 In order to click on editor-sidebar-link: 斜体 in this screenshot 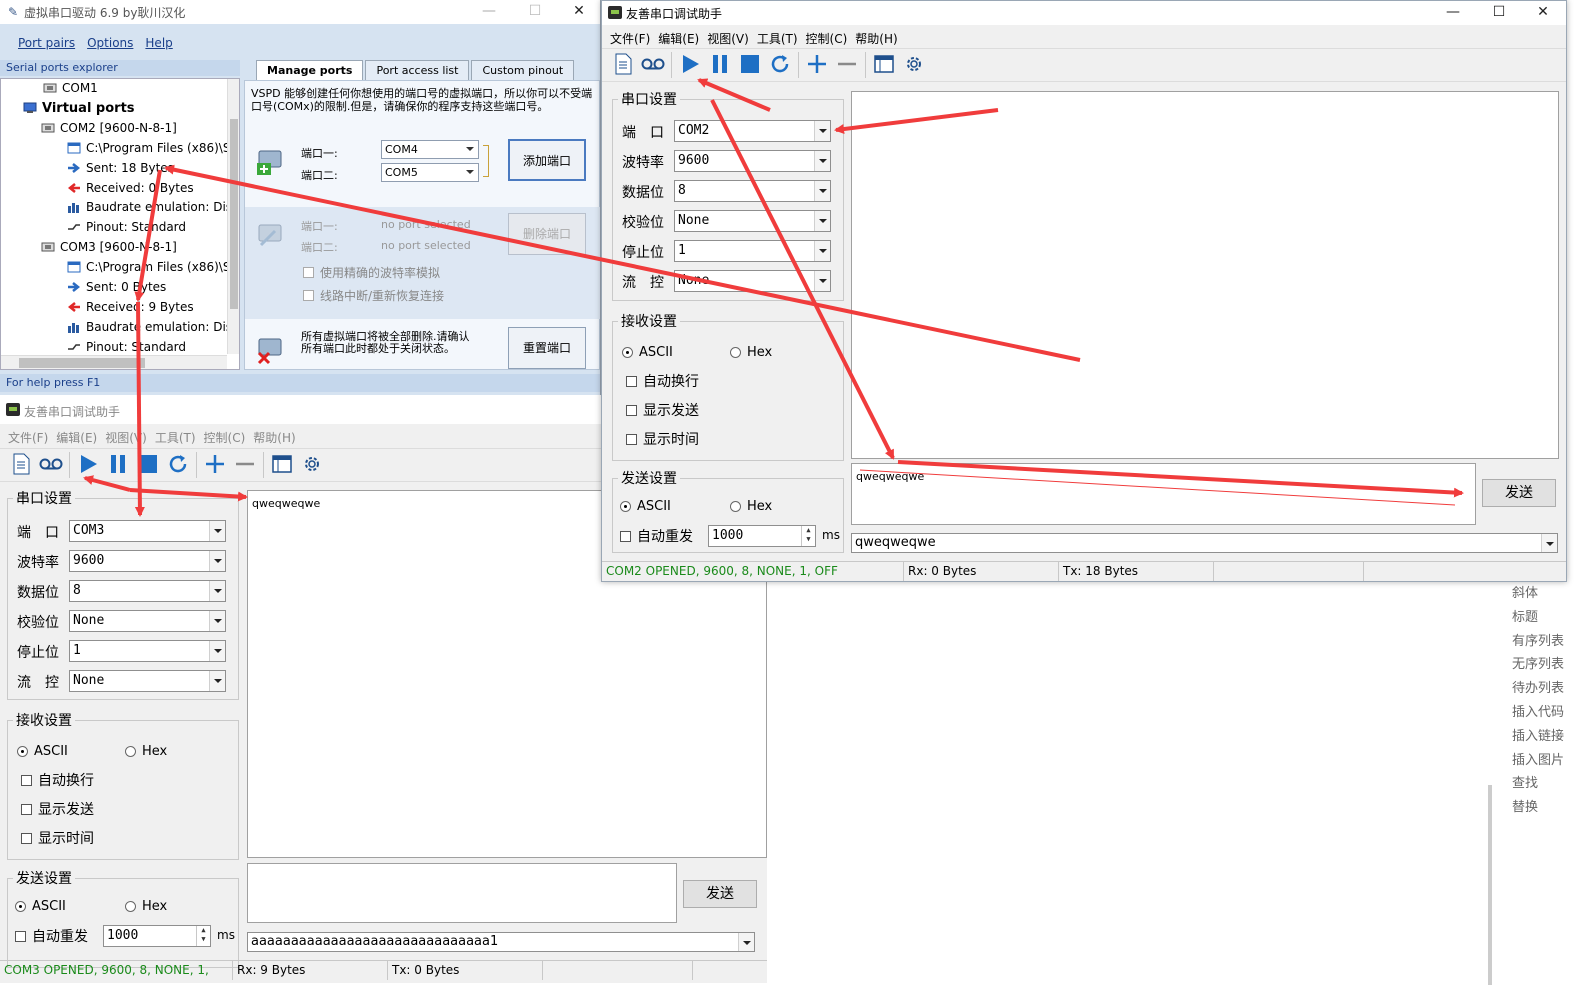, I will do `click(1525, 591)`.